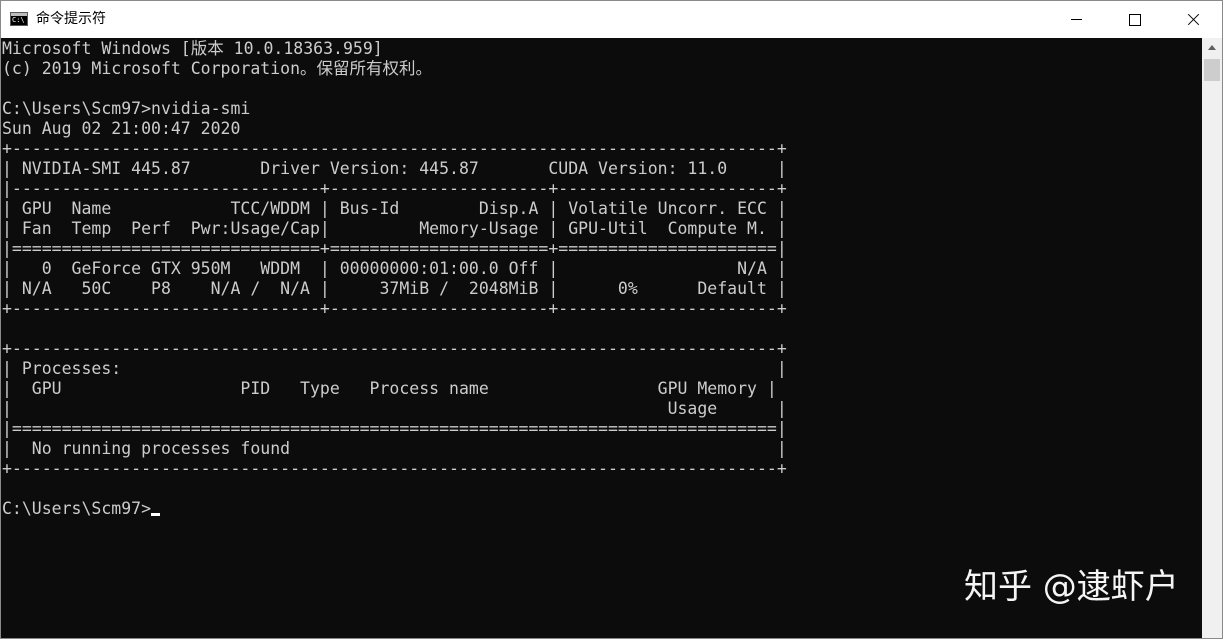  I want to click on minimize-button, so click(1077, 19).